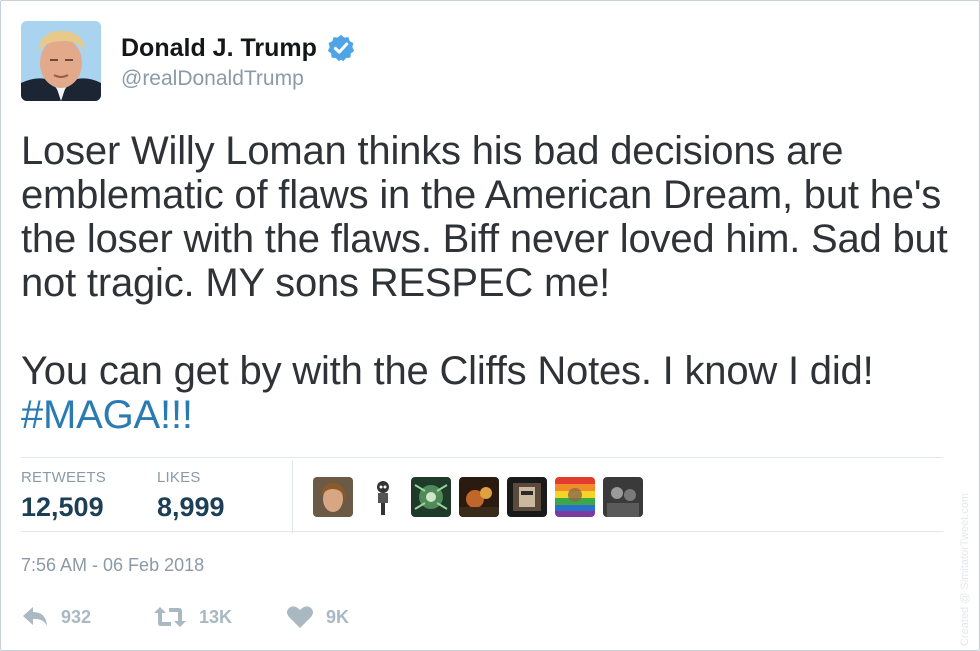  I want to click on tweet-stats: RETWEETS 12,509 LIKES 8,999, so click(482, 497).